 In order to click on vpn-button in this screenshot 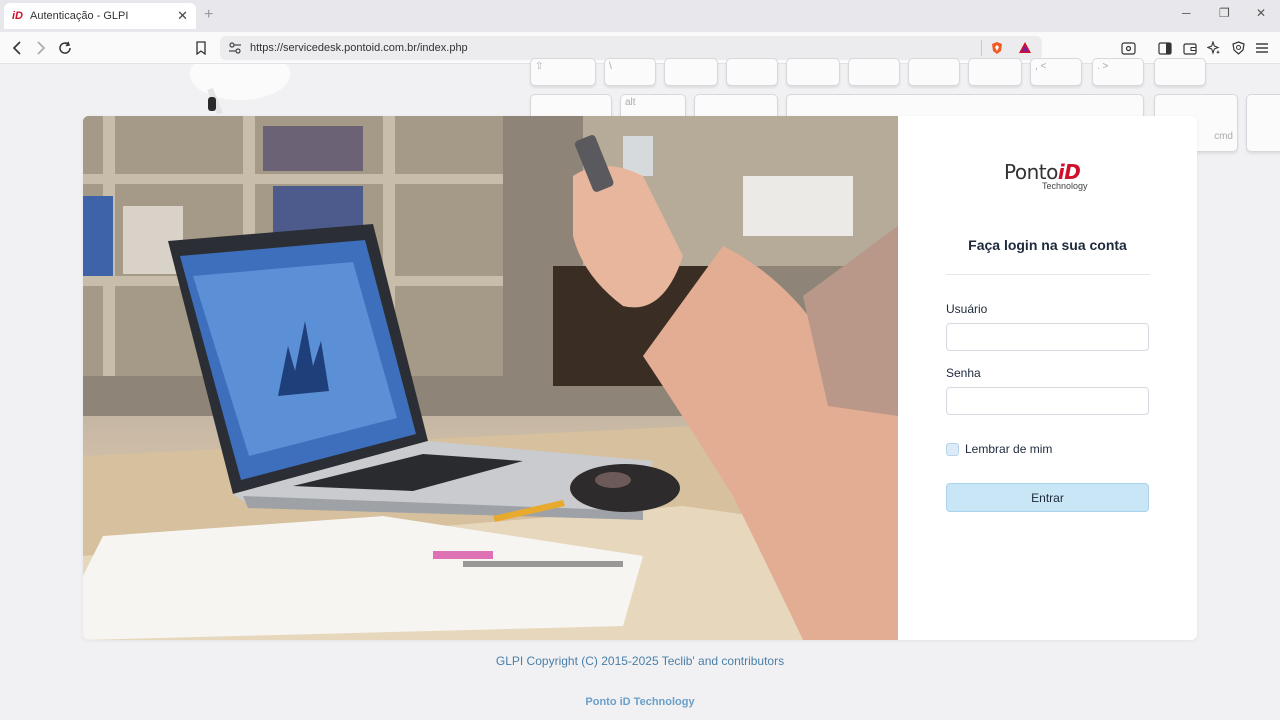, I will do `click(1238, 48)`.